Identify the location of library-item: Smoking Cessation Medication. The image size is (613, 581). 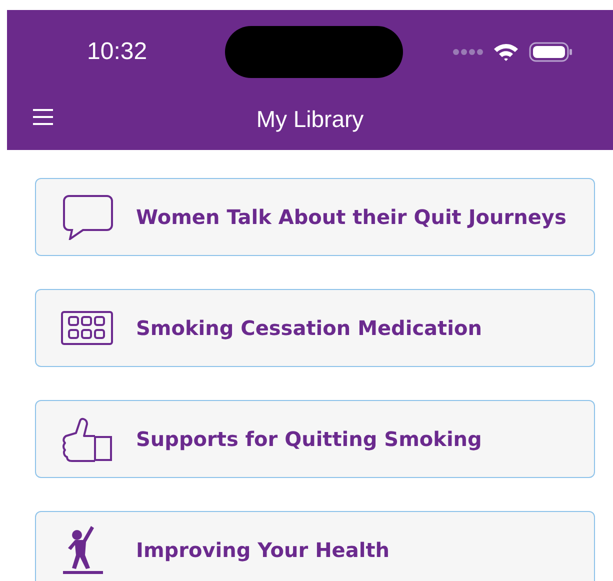
(315, 328).